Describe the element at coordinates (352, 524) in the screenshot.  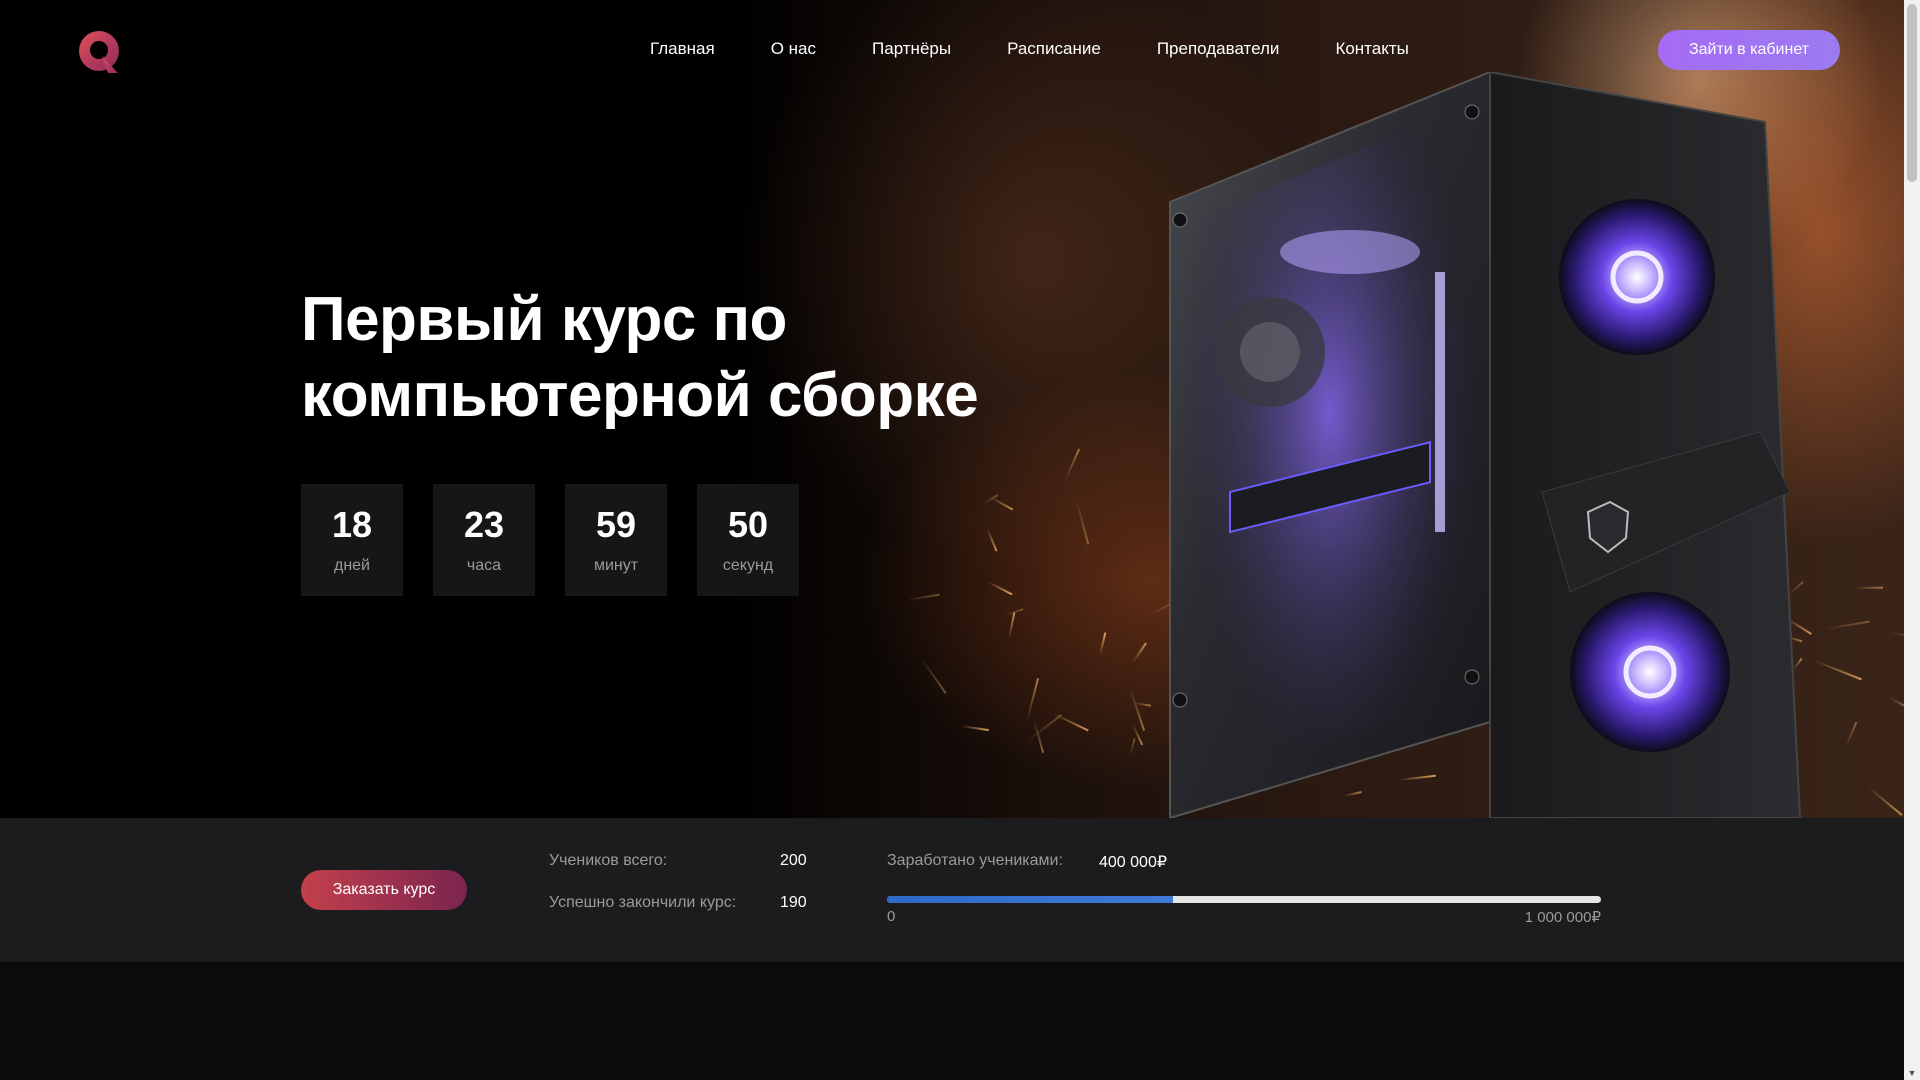
I see `countdown-days-value: 18` at that location.